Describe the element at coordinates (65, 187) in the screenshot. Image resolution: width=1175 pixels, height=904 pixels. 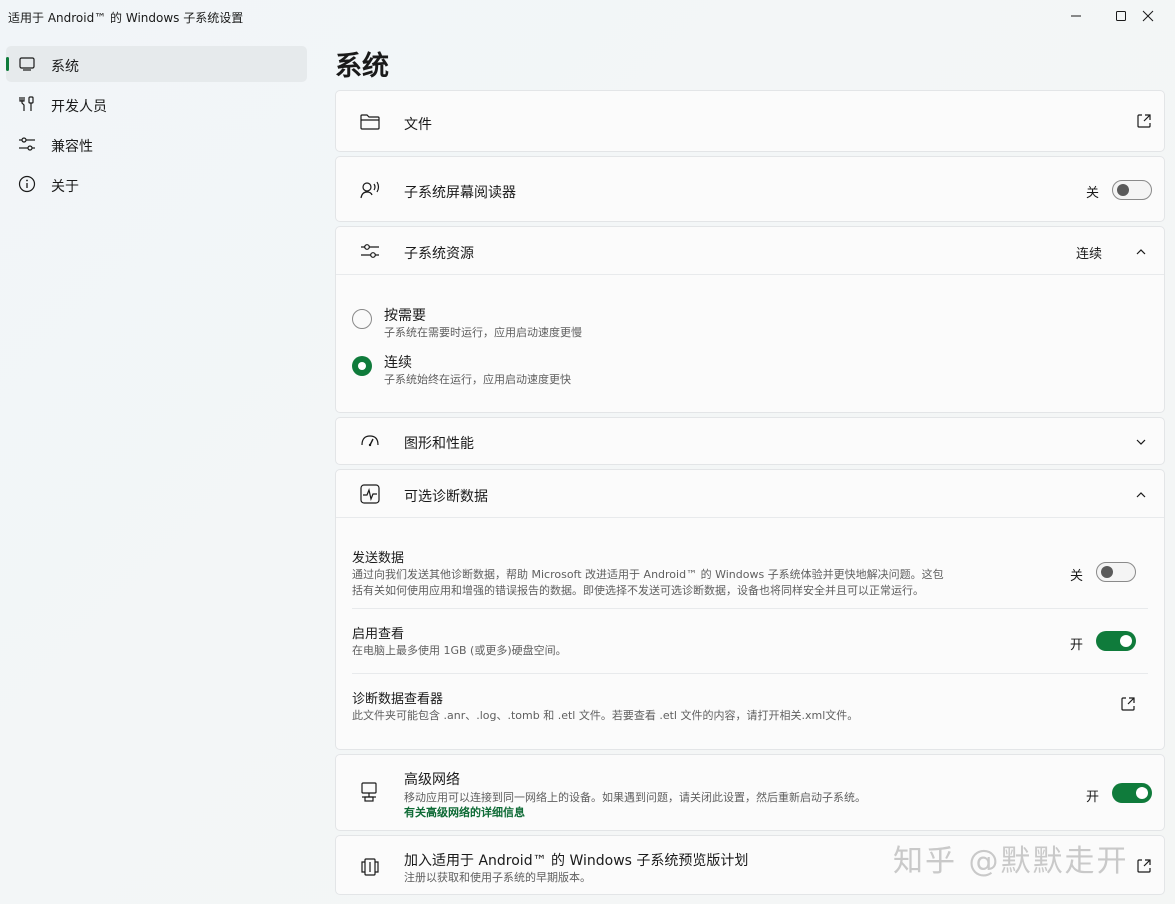
I see `sidebar-item-label: 关于` at that location.